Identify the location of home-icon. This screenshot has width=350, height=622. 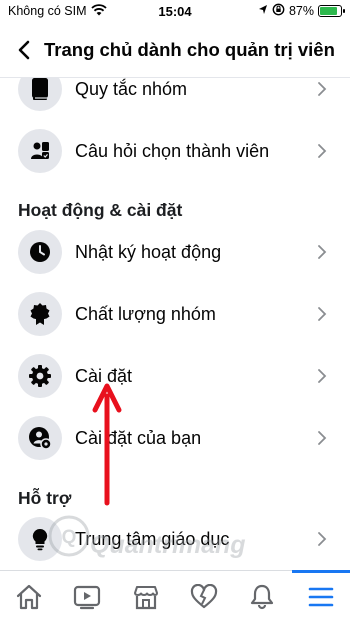
(29, 596).